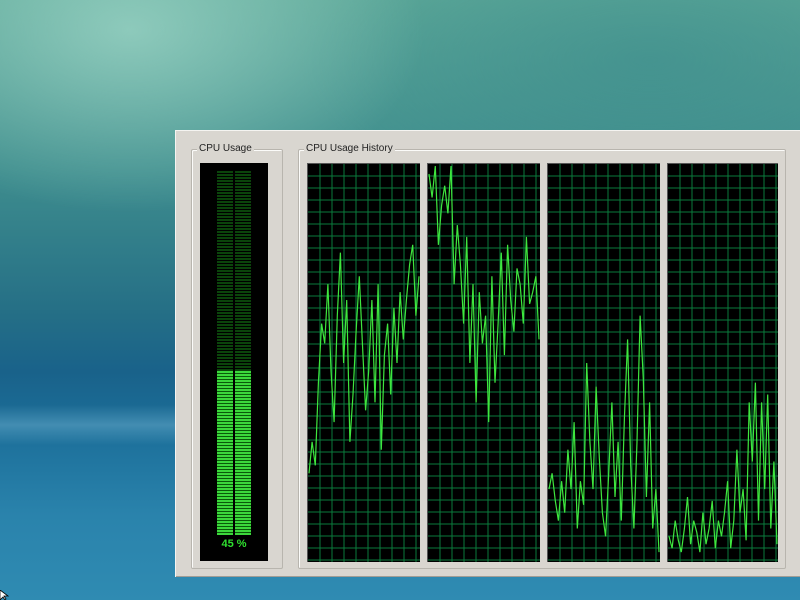 The width and height of the screenshot is (800, 600). Describe the element at coordinates (225, 453) in the screenshot. I see `cpu-meter-fill-left` at that location.